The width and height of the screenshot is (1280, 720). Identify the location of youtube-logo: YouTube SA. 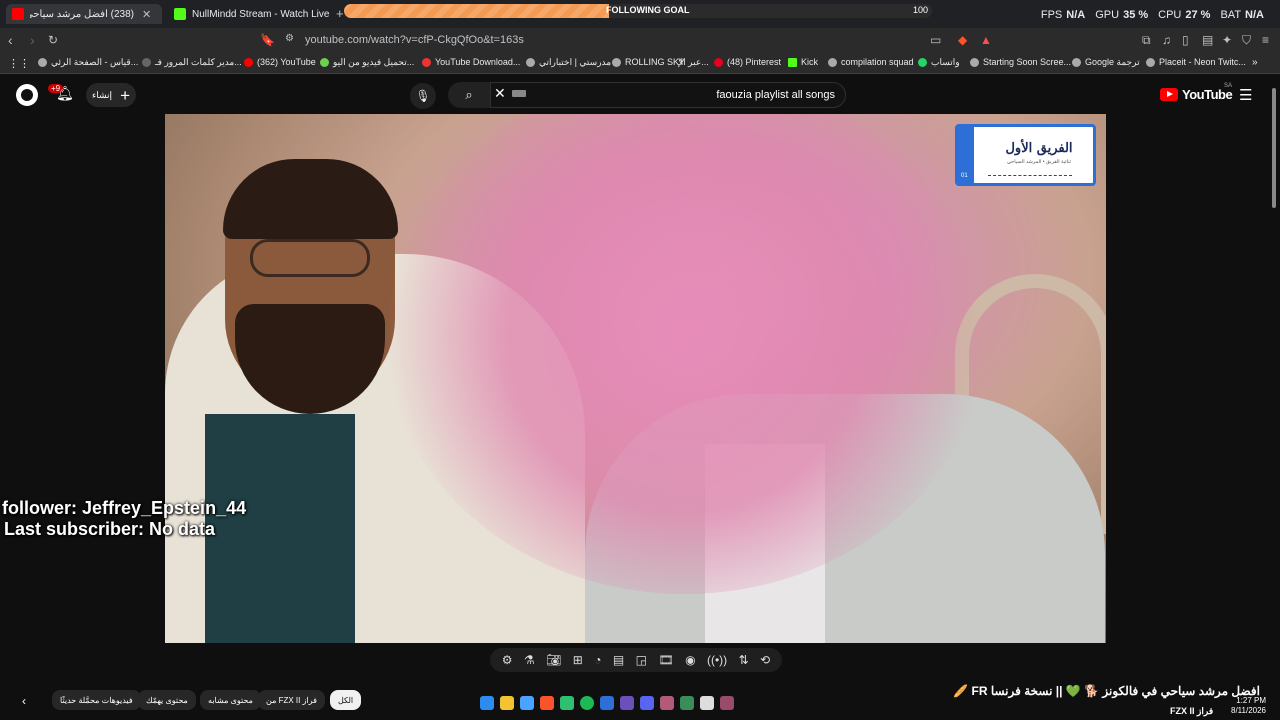
(1196, 92).